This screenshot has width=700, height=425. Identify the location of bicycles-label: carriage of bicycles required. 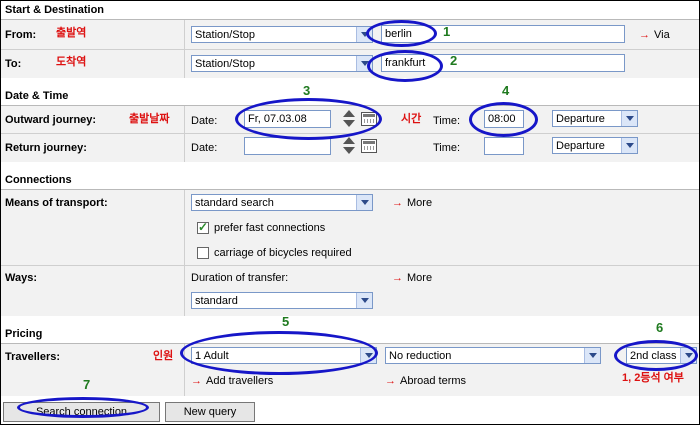
(283, 253).